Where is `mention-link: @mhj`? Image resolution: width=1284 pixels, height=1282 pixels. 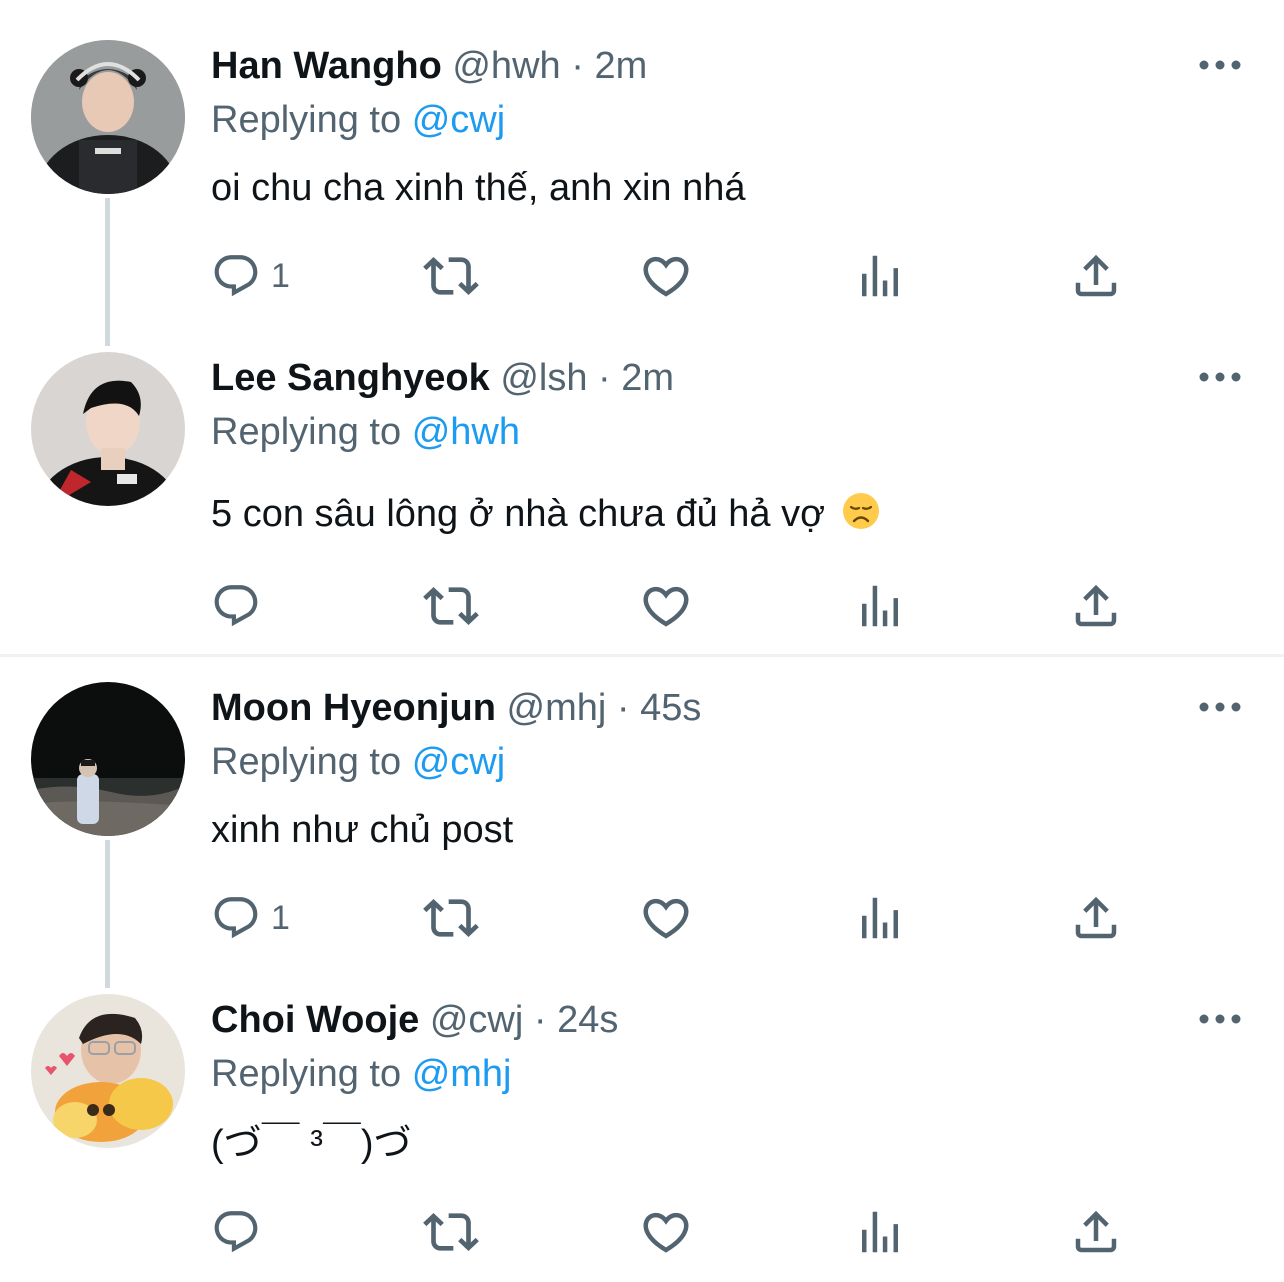
mention-link: @mhj is located at coordinates (462, 1074).